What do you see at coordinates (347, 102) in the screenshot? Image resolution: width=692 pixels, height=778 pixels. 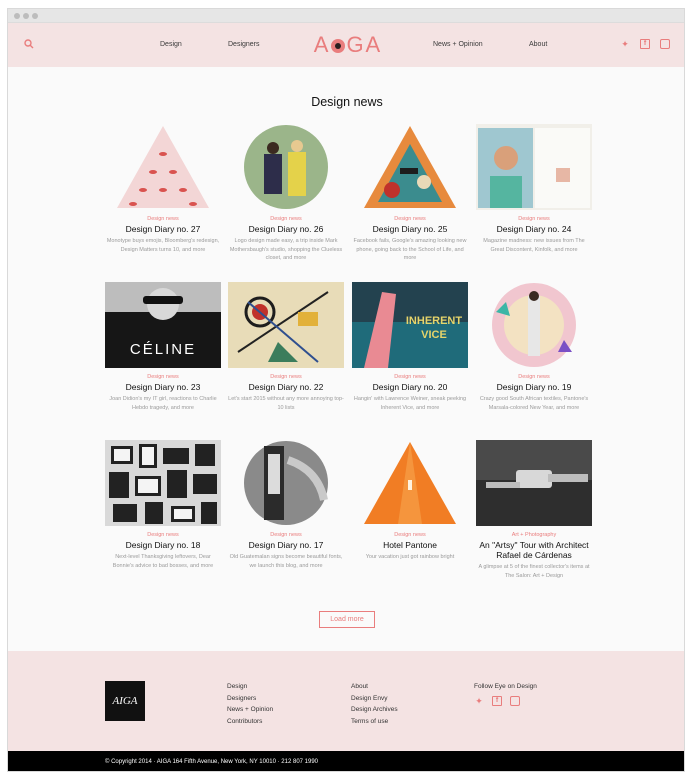 I see `page-title: Design news` at bounding box center [347, 102].